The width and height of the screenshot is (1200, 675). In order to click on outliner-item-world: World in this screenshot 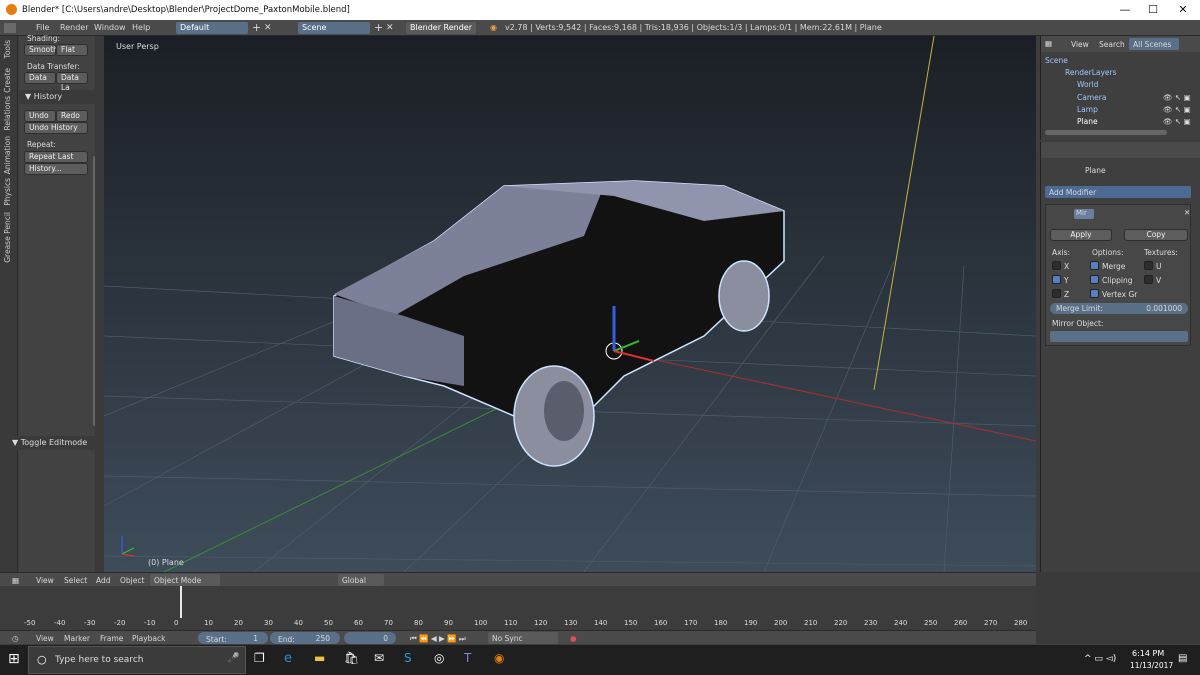, I will do `click(1132, 86)`.